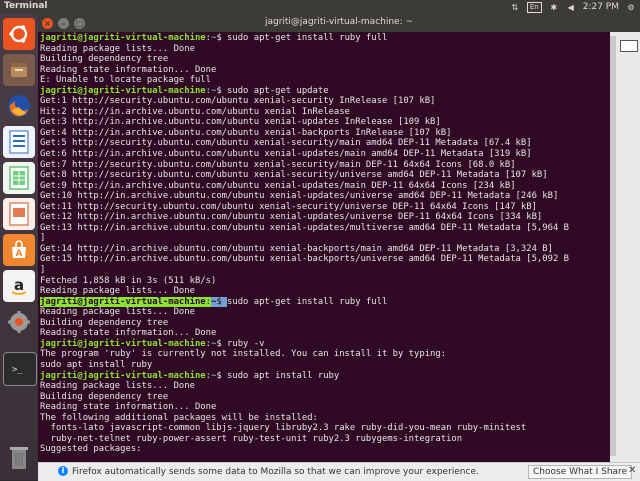 This screenshot has height=481, width=640. Describe the element at coordinates (128, 280) in the screenshot. I see `terminal-output-line: Fetched 1,858 kB in 3s (511 kB/s)` at that location.